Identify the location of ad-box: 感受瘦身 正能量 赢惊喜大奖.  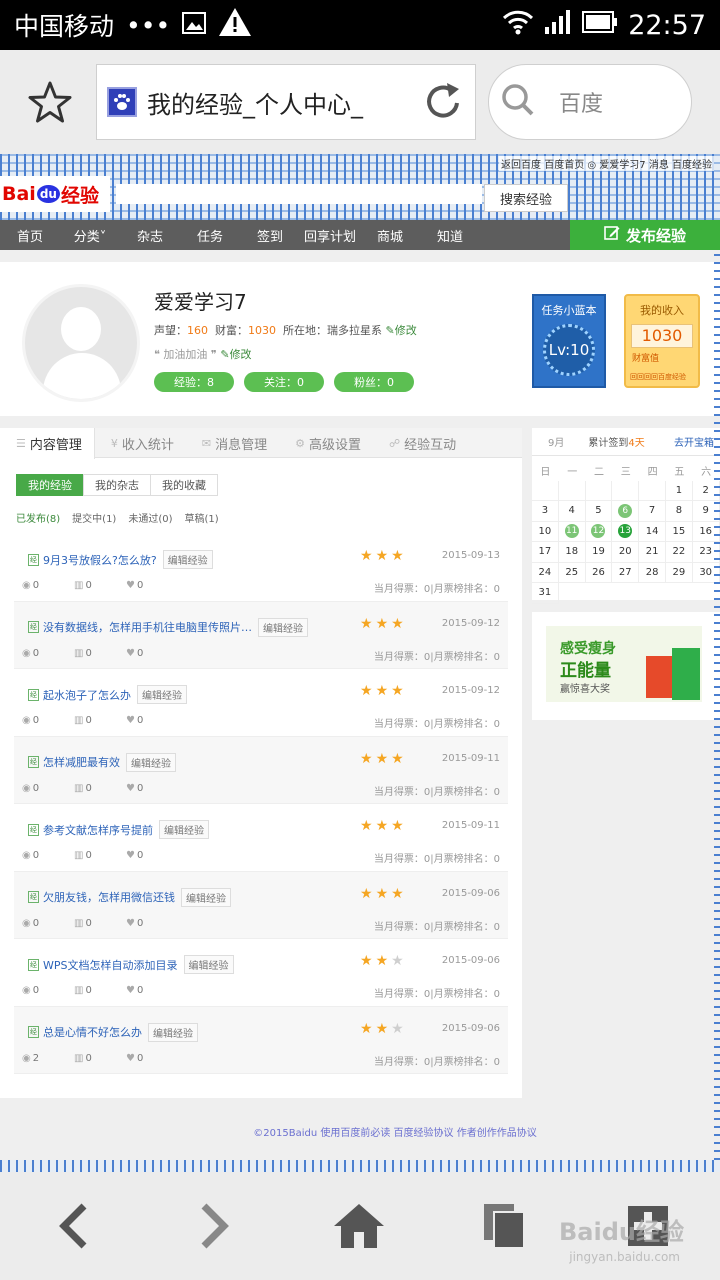
(626, 666).